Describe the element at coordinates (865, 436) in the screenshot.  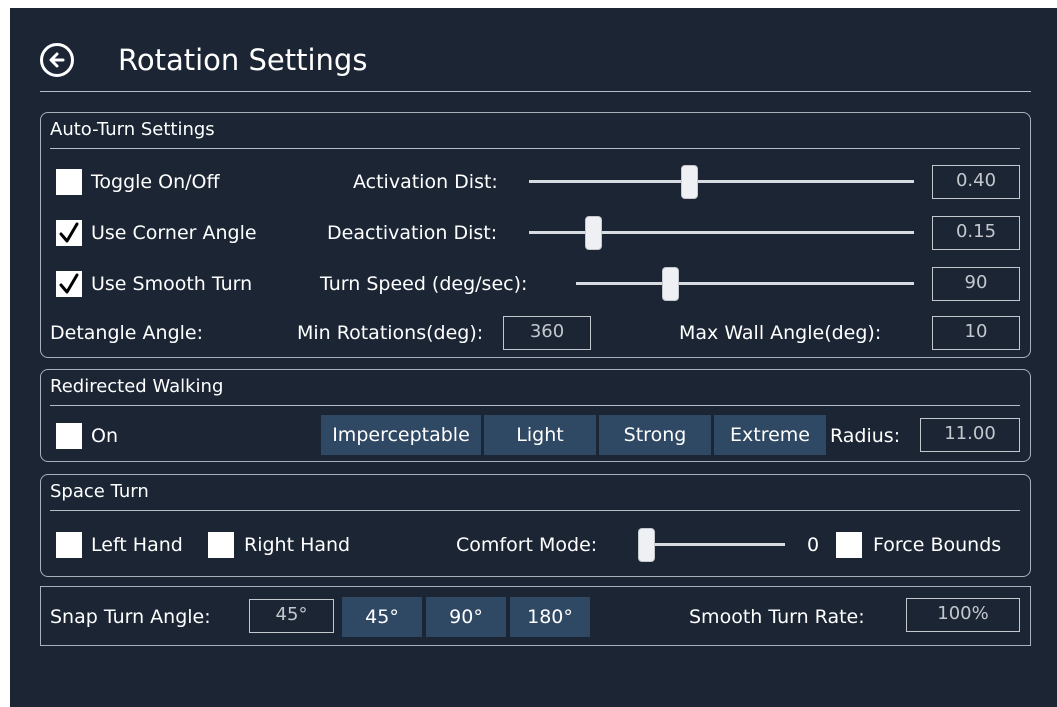
I see `radius-label: Radius:` at that location.